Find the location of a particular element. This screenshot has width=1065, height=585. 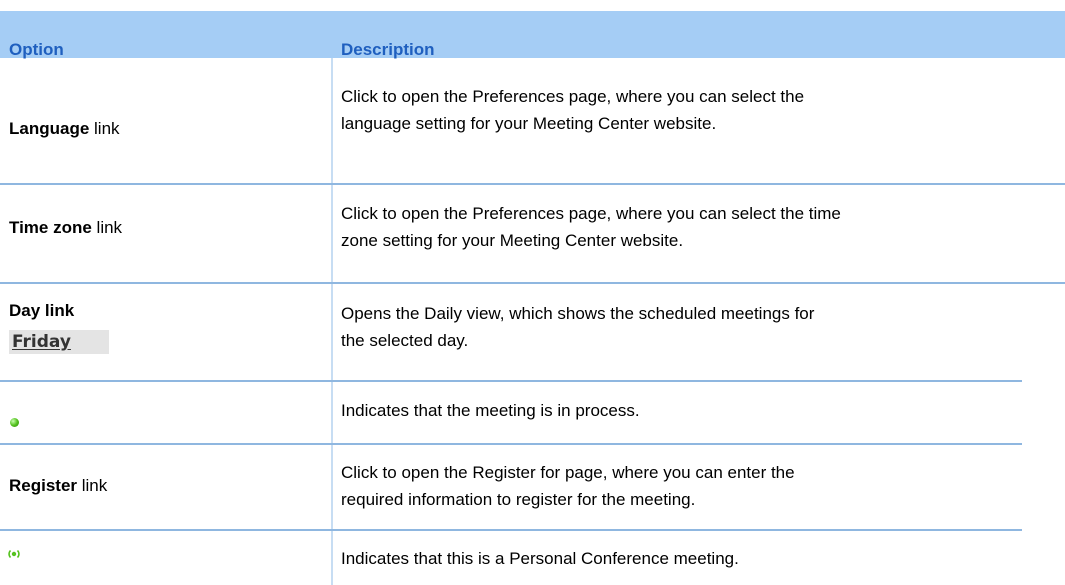

day-link-friday-button: Friday is located at coordinates (59, 342).